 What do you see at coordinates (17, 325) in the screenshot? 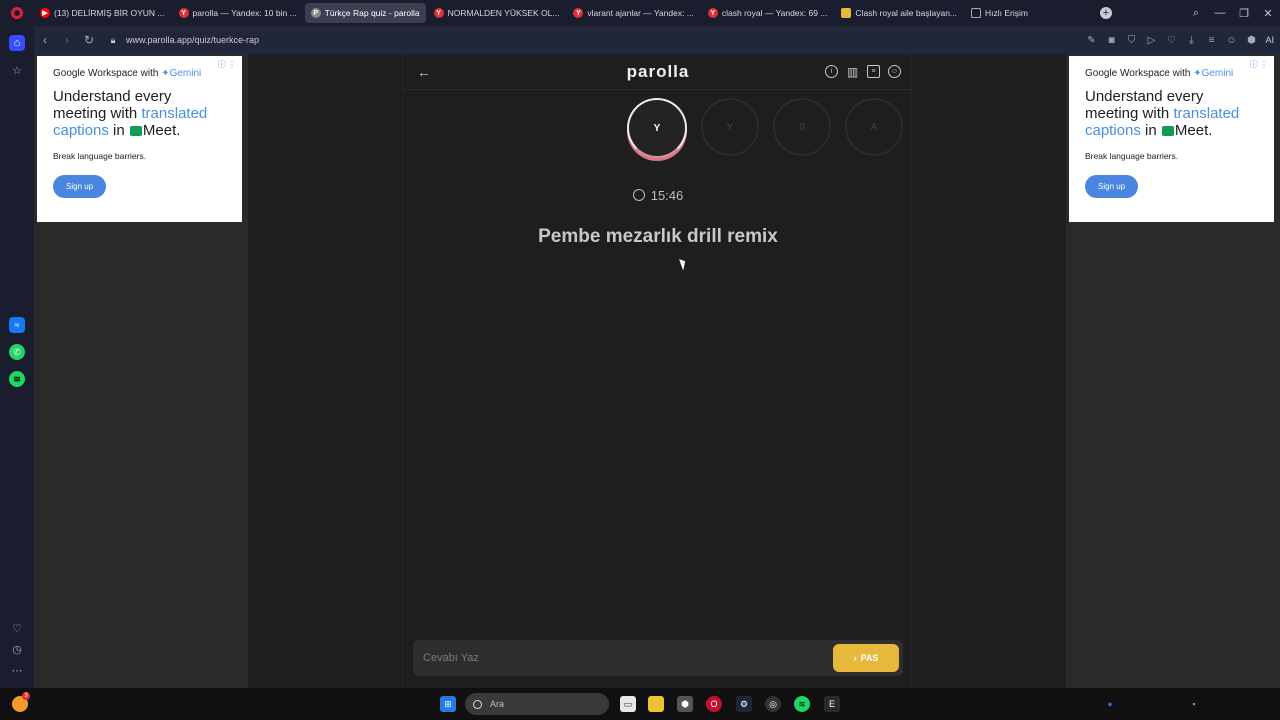
I see `messenger-icon: ≈` at bounding box center [17, 325].